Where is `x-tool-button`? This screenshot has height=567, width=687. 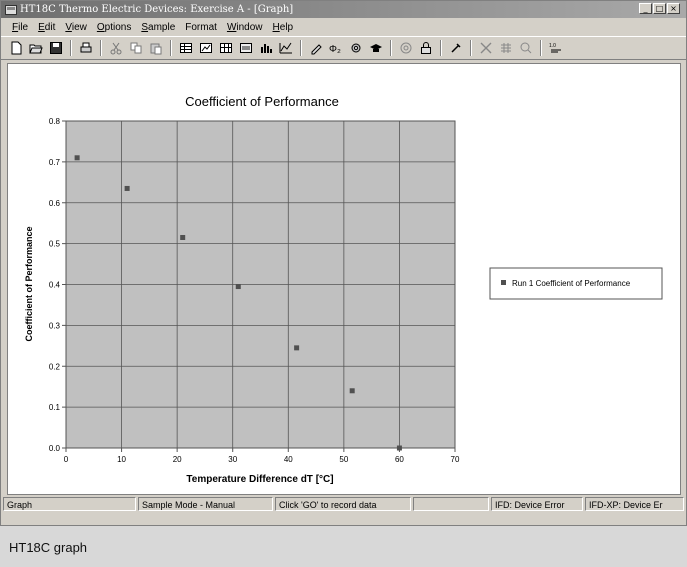 x-tool-button is located at coordinates (486, 48).